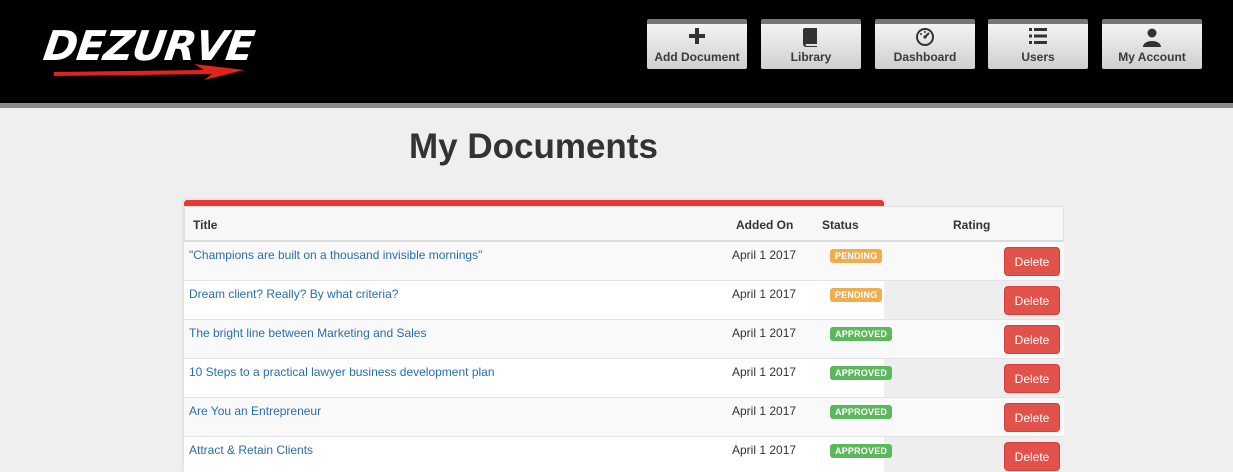 The height and width of the screenshot is (472, 1233). Describe the element at coordinates (1038, 57) in the screenshot. I see `nav-label: Users` at that location.